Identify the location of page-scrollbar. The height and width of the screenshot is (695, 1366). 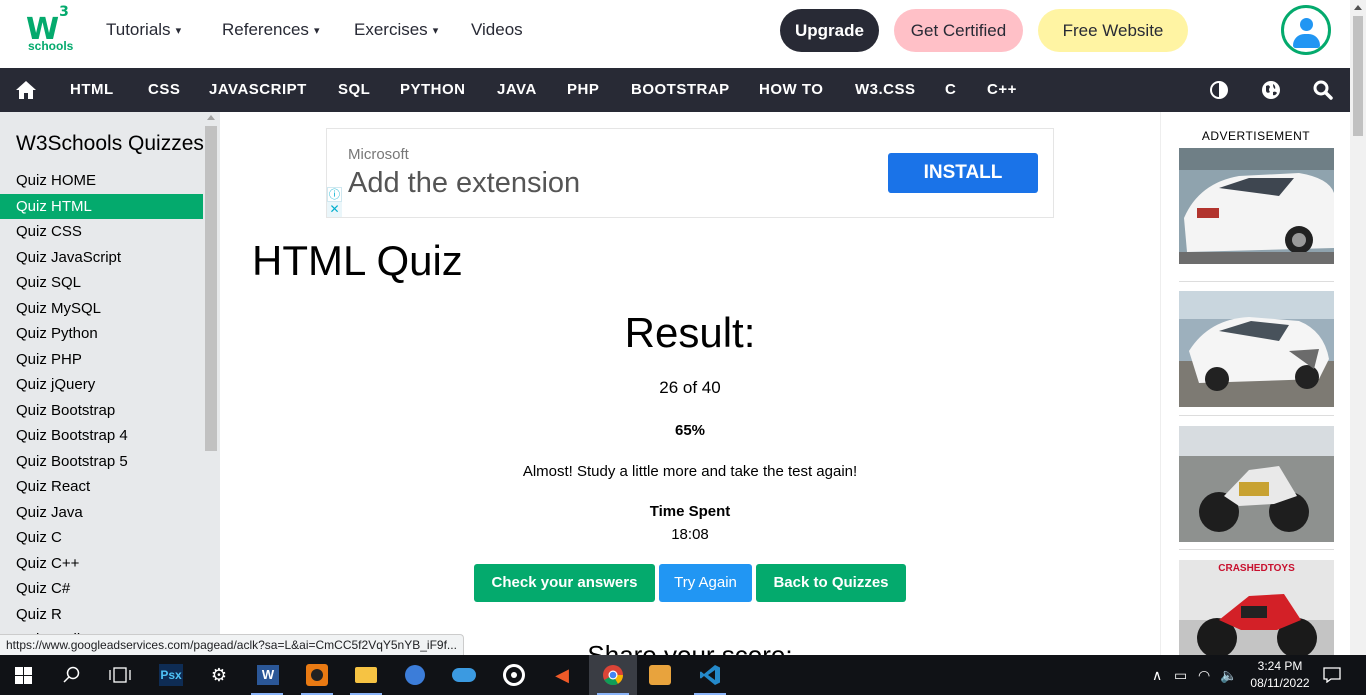
(1358, 327).